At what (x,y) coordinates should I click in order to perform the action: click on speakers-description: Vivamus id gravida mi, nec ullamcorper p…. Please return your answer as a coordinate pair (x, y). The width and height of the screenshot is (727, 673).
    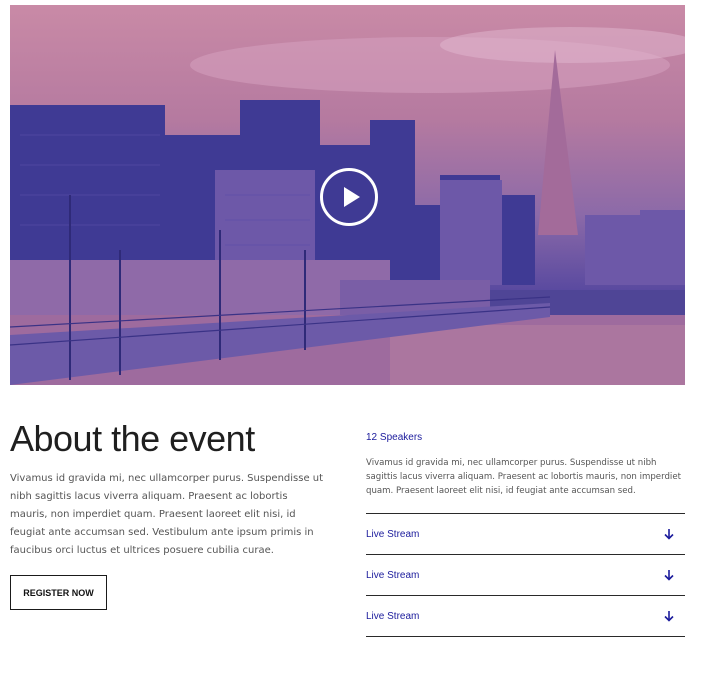
    Looking at the image, I should click on (523, 477).